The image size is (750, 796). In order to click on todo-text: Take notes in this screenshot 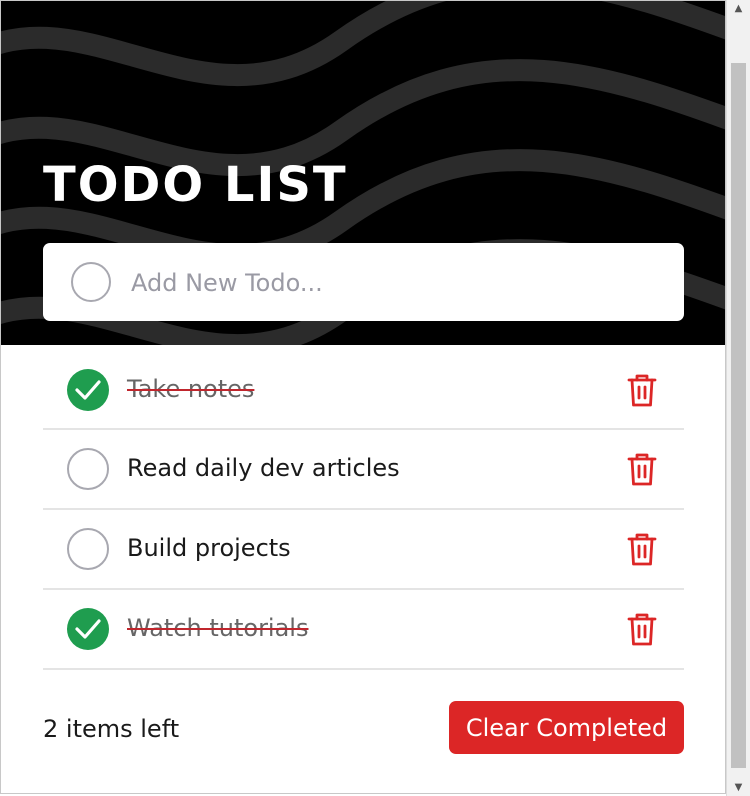, I will do `click(190, 389)`.